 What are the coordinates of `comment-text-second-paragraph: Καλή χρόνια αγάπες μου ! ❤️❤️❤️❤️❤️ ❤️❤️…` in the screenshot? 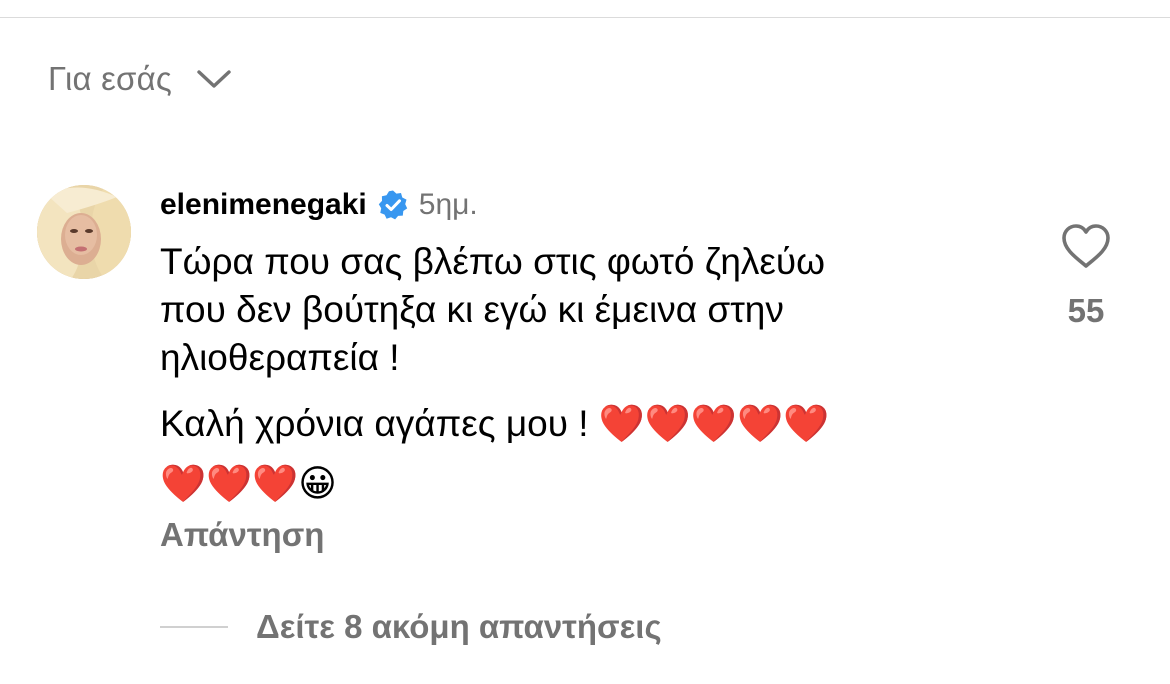 It's located at (495, 453).